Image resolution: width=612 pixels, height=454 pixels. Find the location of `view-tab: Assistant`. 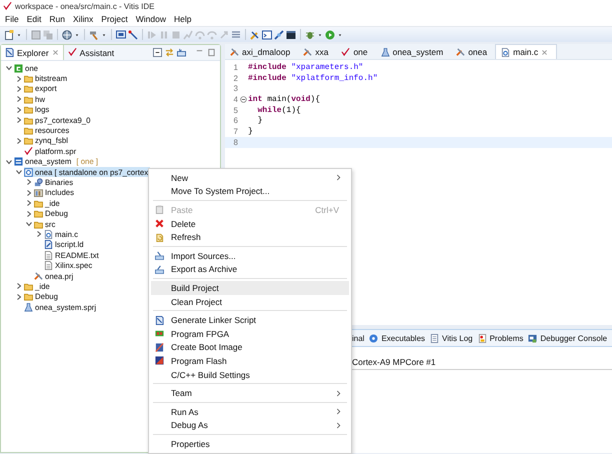

view-tab: Assistant is located at coordinates (91, 52).